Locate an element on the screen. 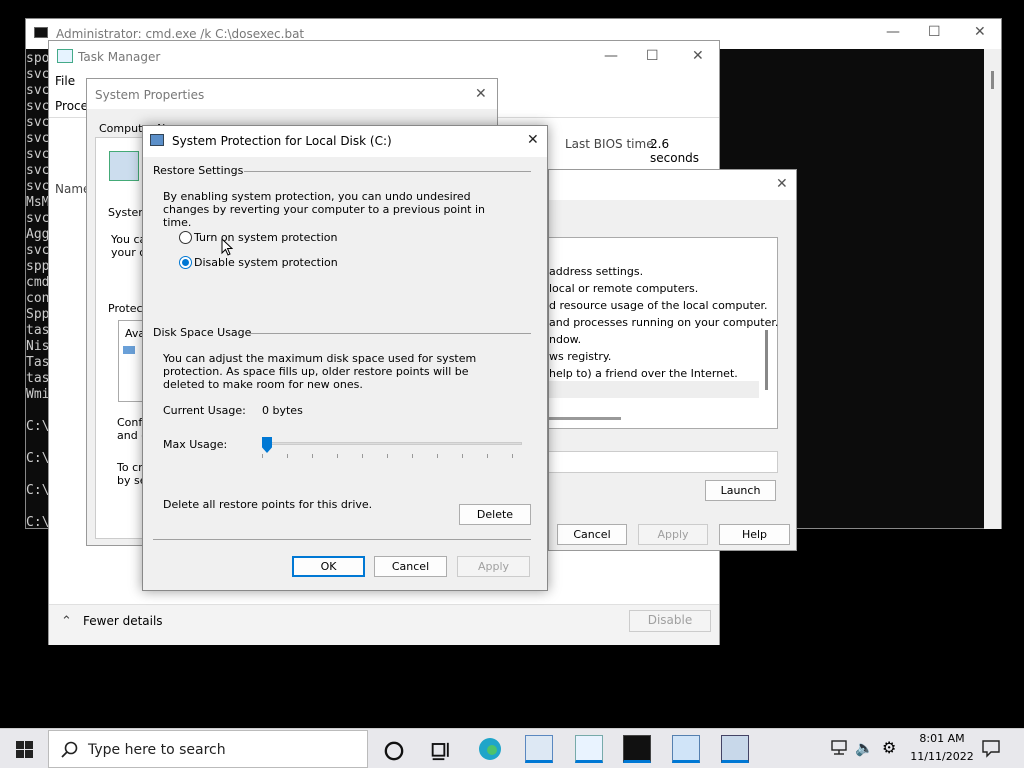  start-icon is located at coordinates (24, 749).